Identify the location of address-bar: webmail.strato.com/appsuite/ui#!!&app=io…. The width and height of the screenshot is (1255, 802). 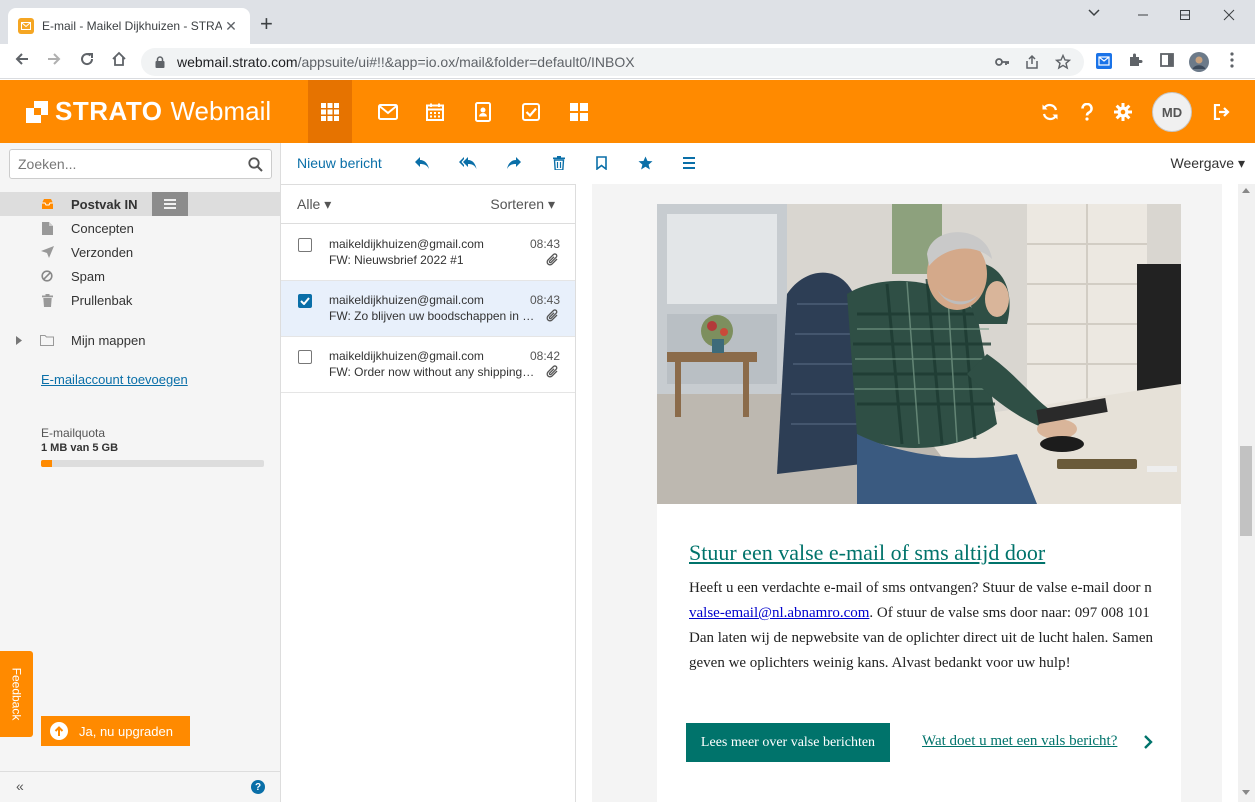
(612, 62).